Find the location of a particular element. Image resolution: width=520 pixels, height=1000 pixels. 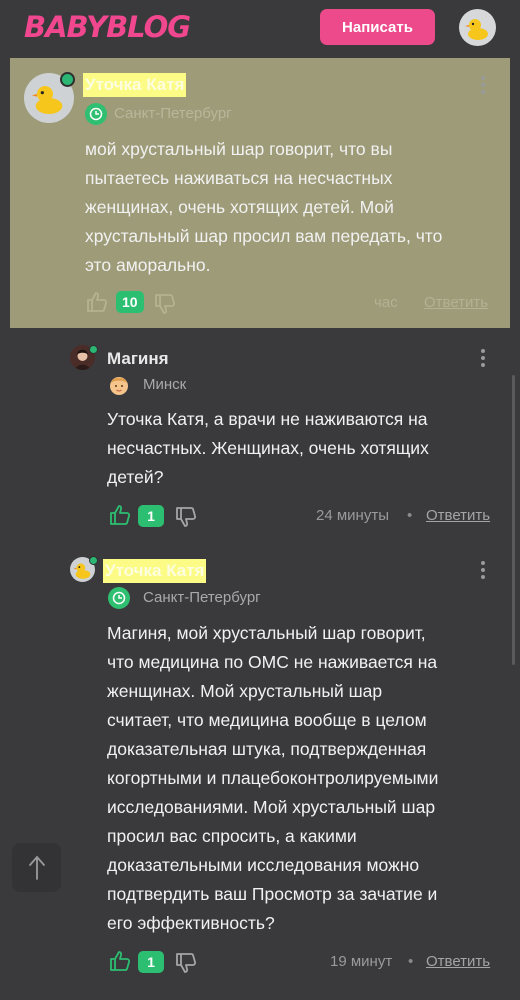

baby-face-icon is located at coordinates (119, 386).